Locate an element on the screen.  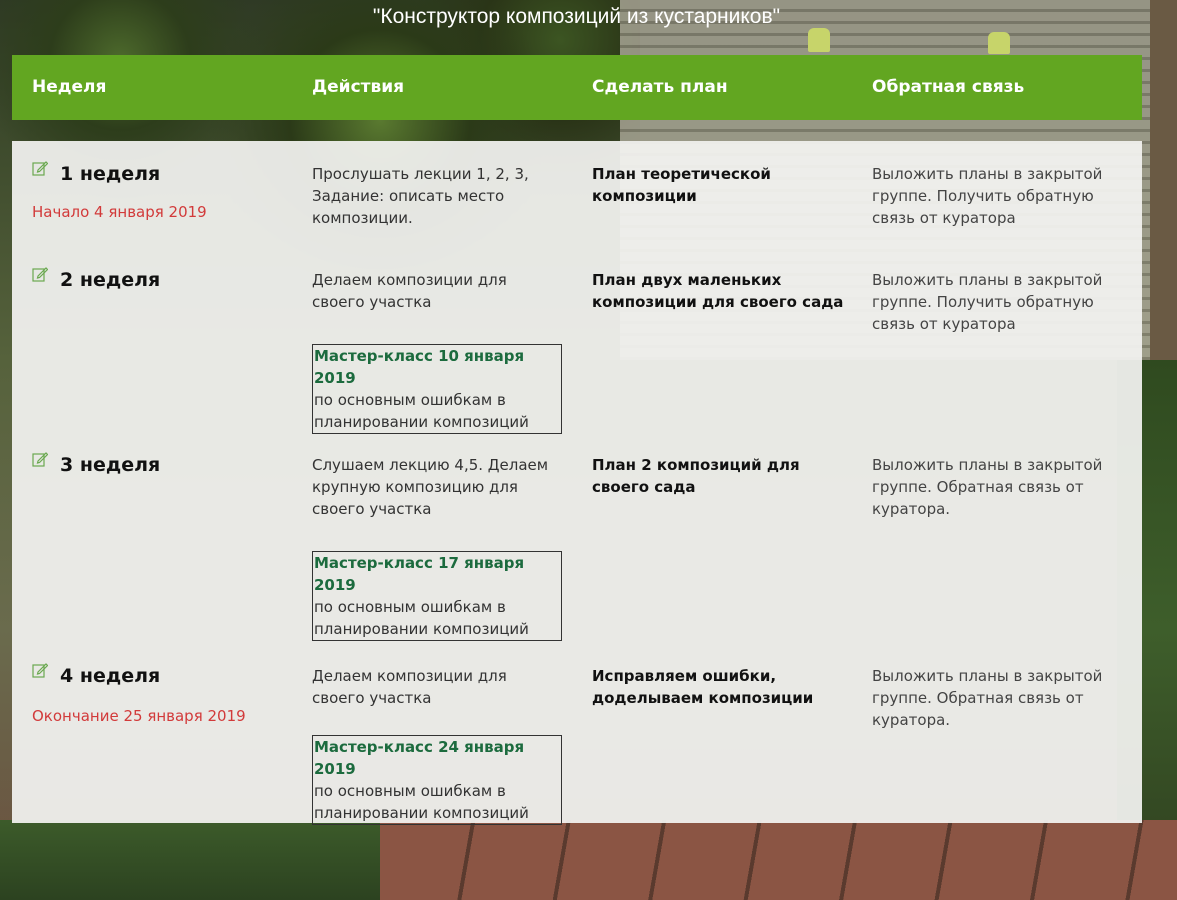
page-title: "Конструктор композиций из кустарников" is located at coordinates (576, 16).